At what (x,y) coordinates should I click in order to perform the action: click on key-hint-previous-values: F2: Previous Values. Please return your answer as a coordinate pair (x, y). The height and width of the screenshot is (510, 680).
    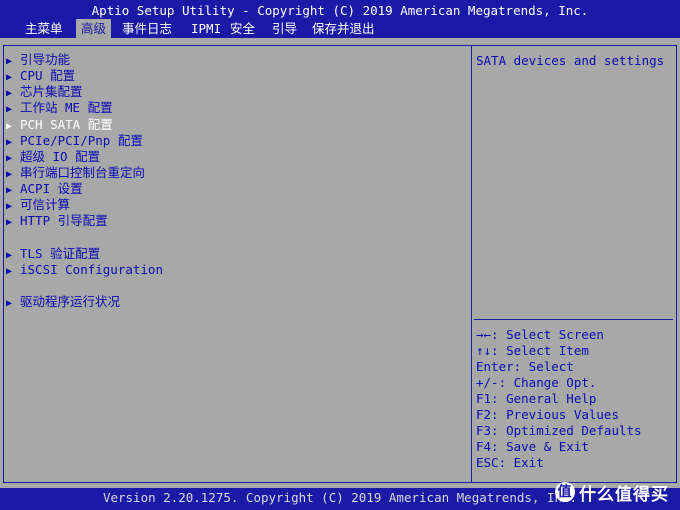
    Looking at the image, I should click on (547, 414).